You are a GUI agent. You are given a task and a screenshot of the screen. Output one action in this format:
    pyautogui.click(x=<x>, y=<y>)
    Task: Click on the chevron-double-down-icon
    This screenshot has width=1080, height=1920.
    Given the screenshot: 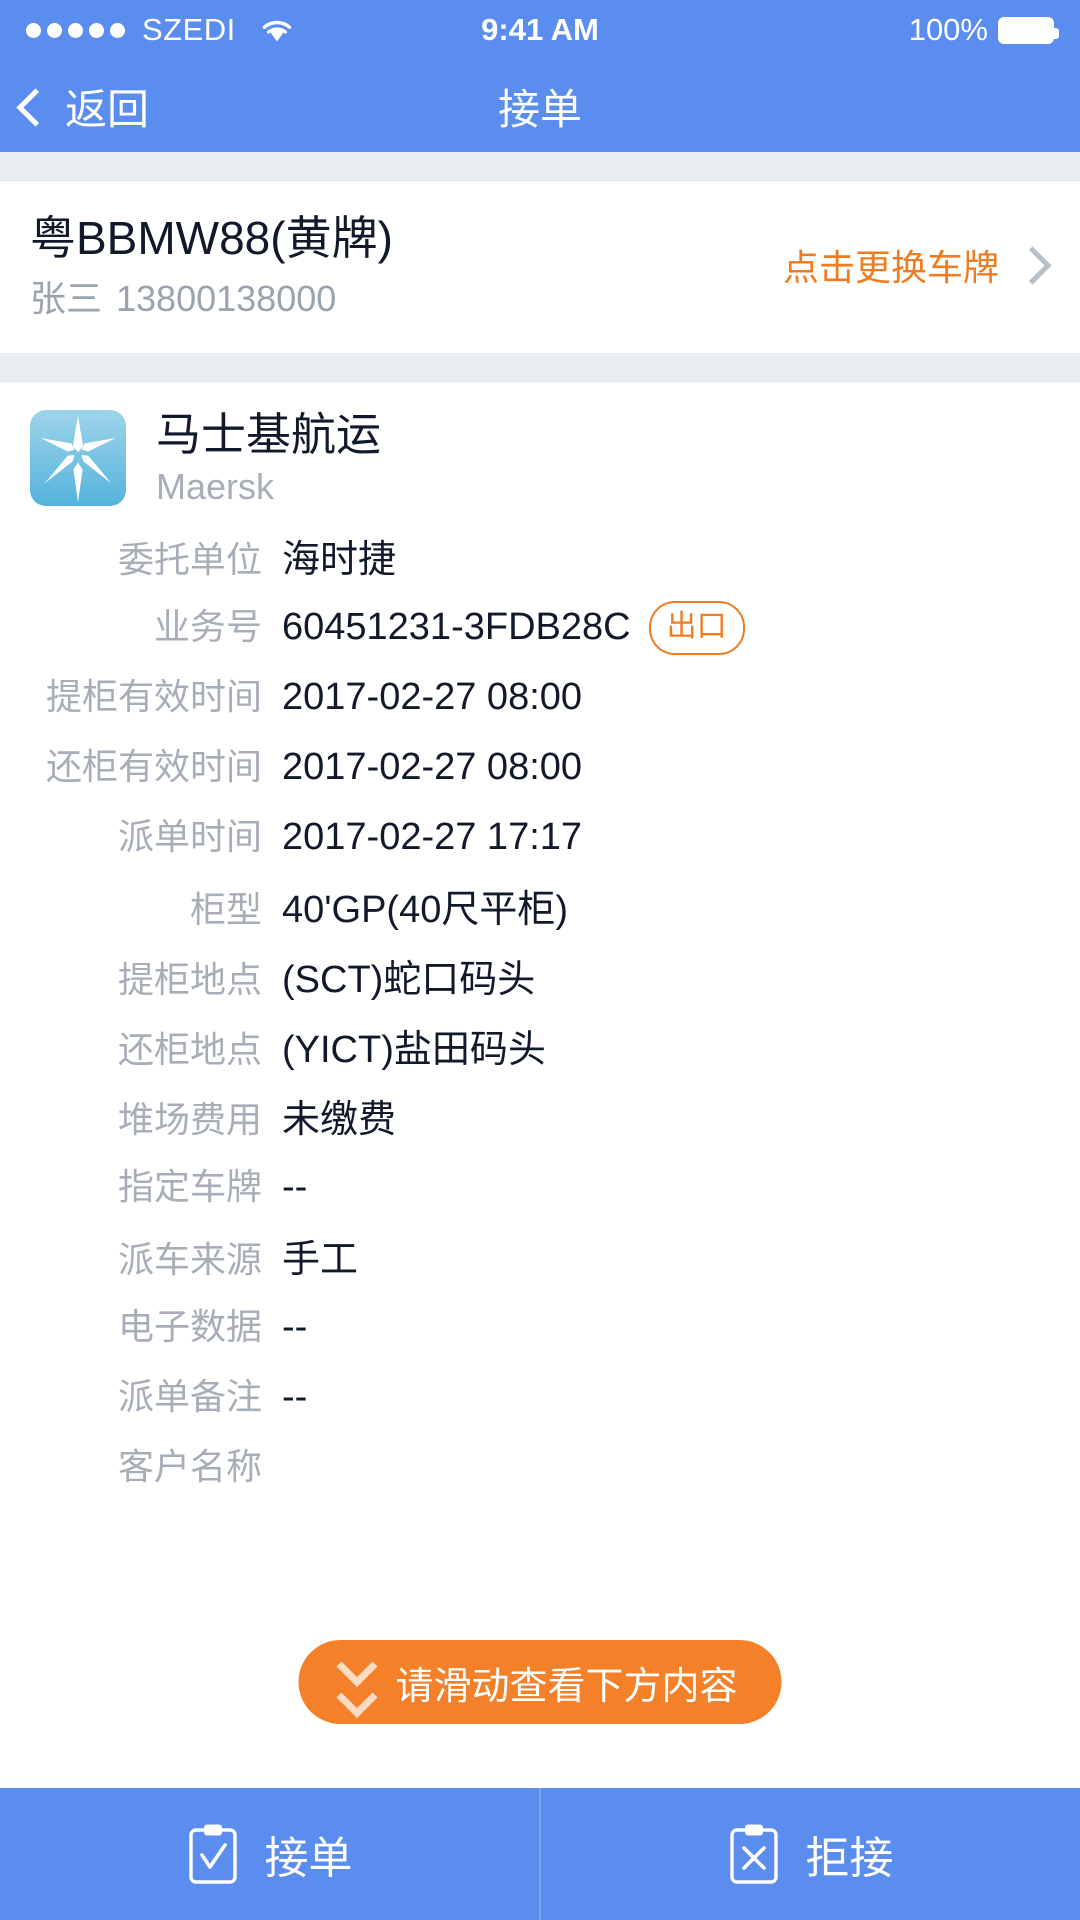 What is the action you would take?
    pyautogui.click(x=357, y=1682)
    